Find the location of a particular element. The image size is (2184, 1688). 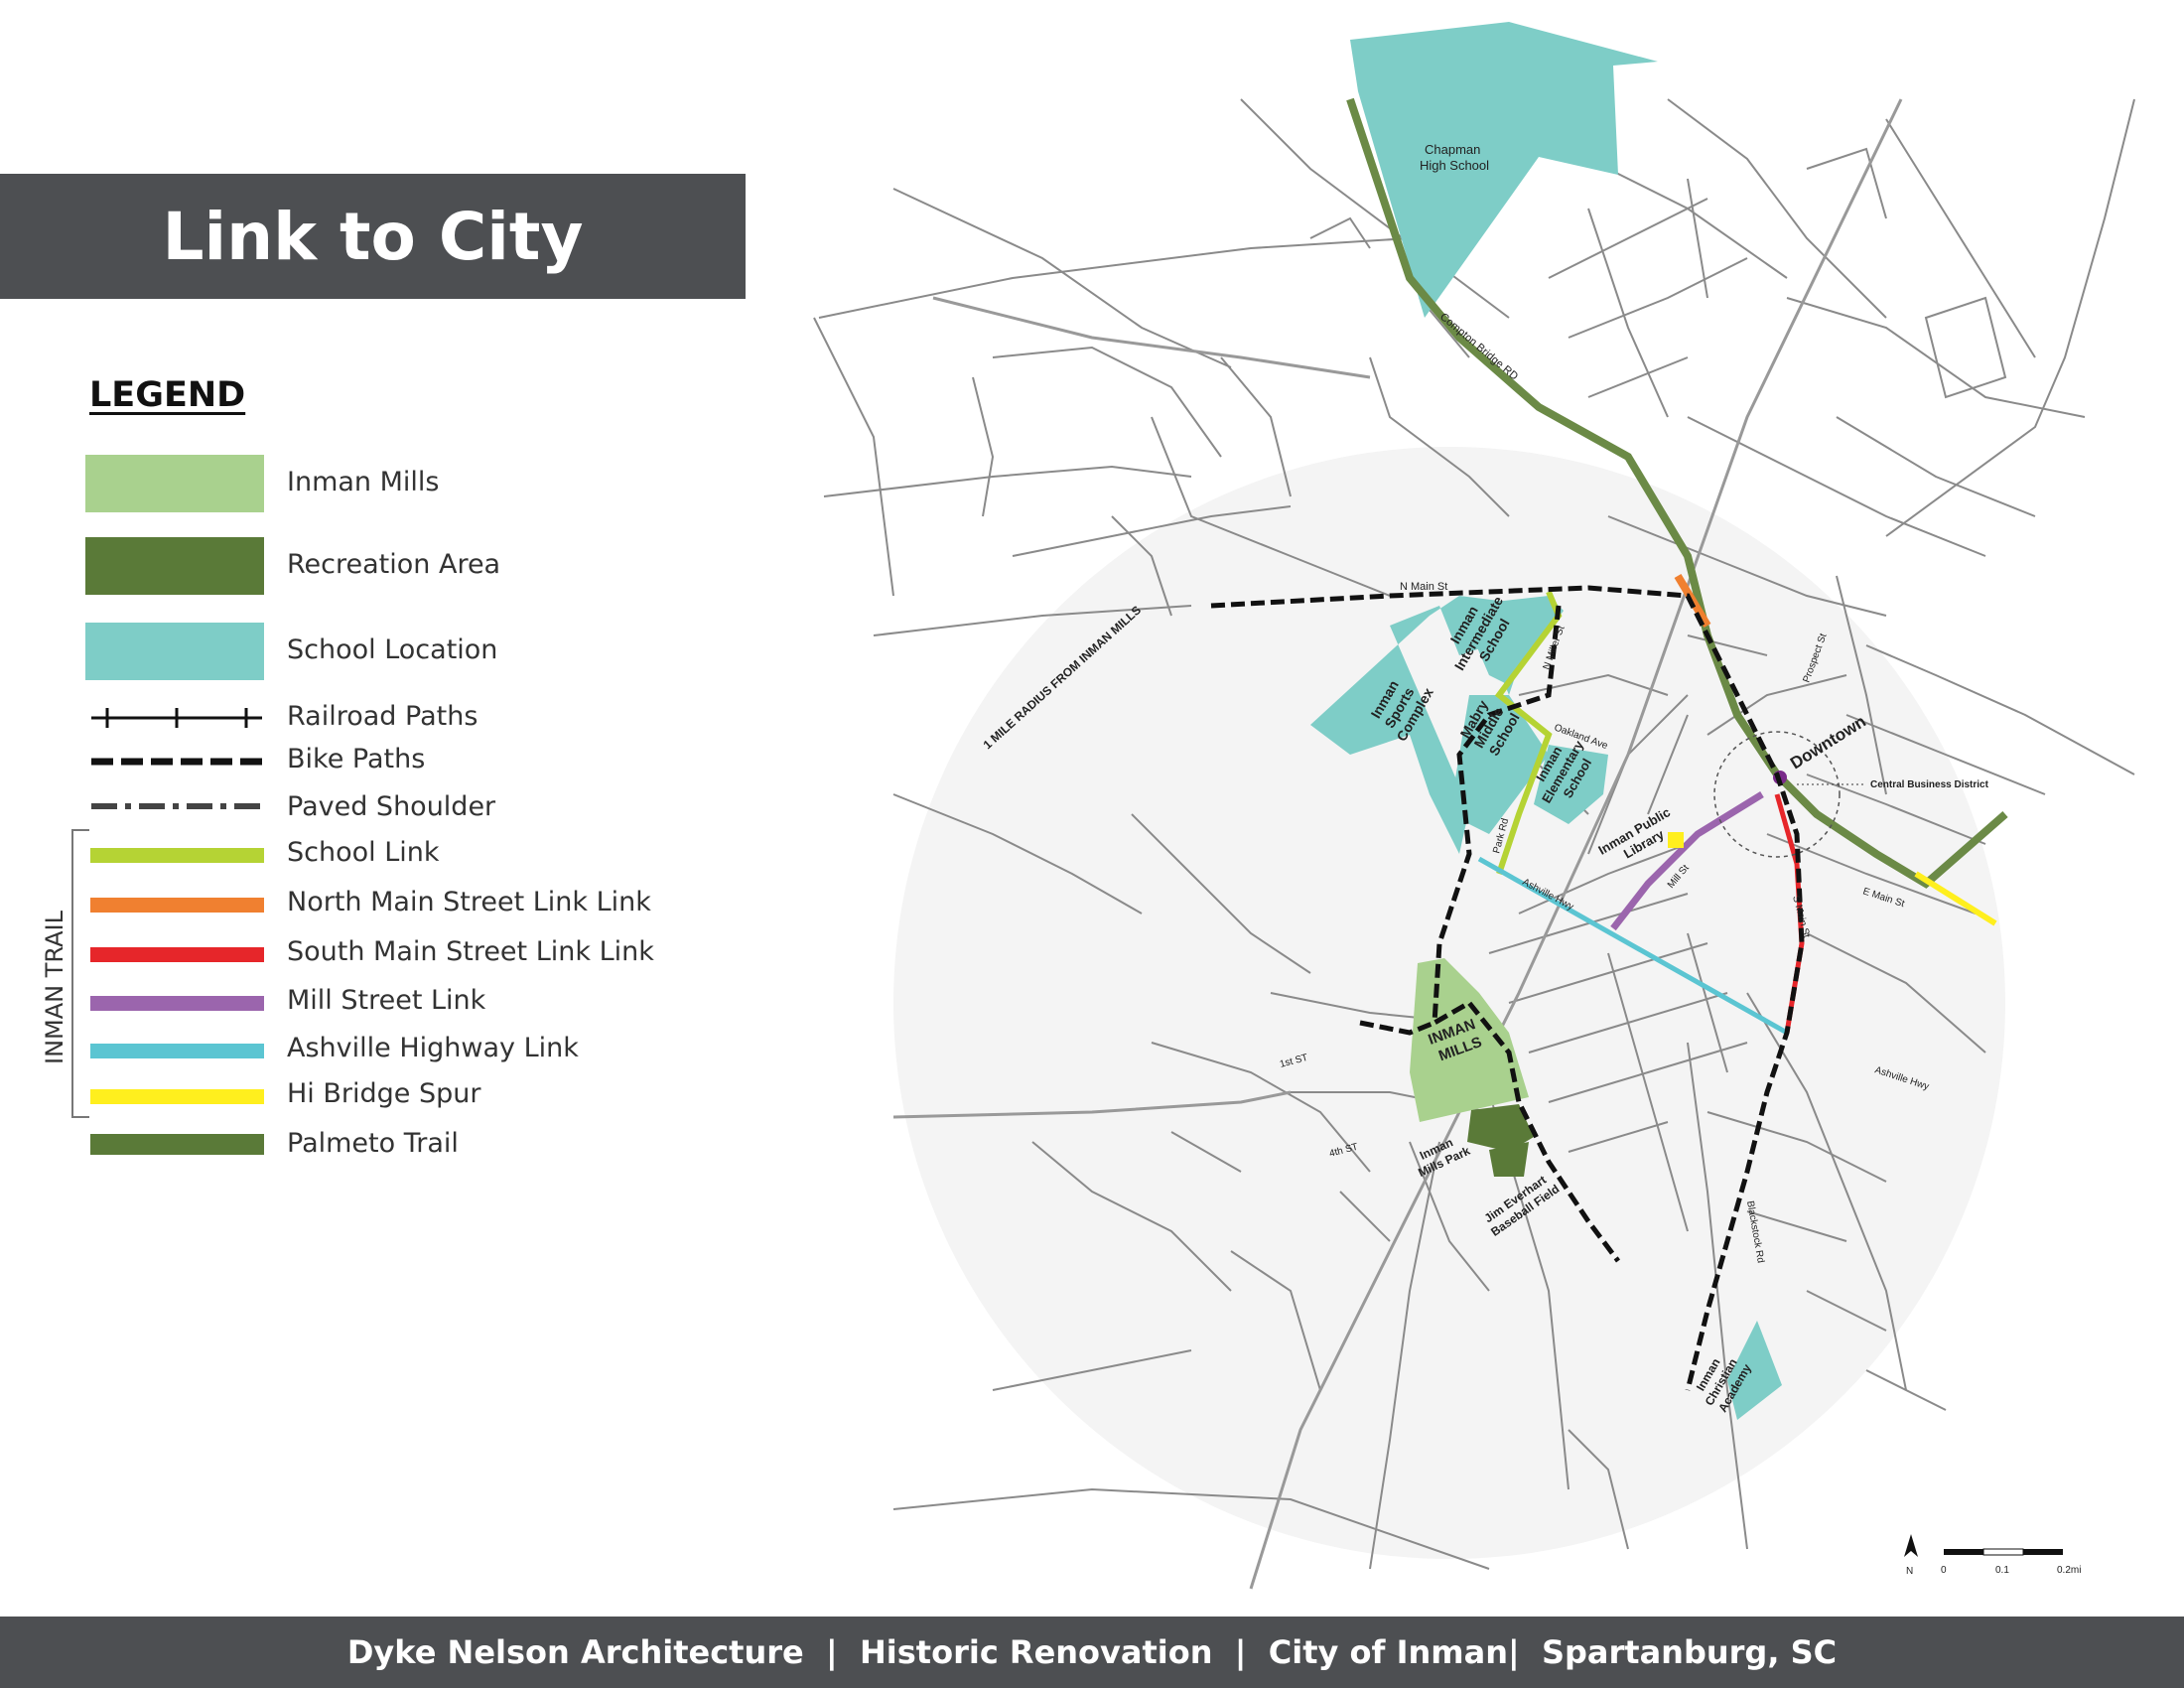

dash-dot-line-icon is located at coordinates (176, 806).